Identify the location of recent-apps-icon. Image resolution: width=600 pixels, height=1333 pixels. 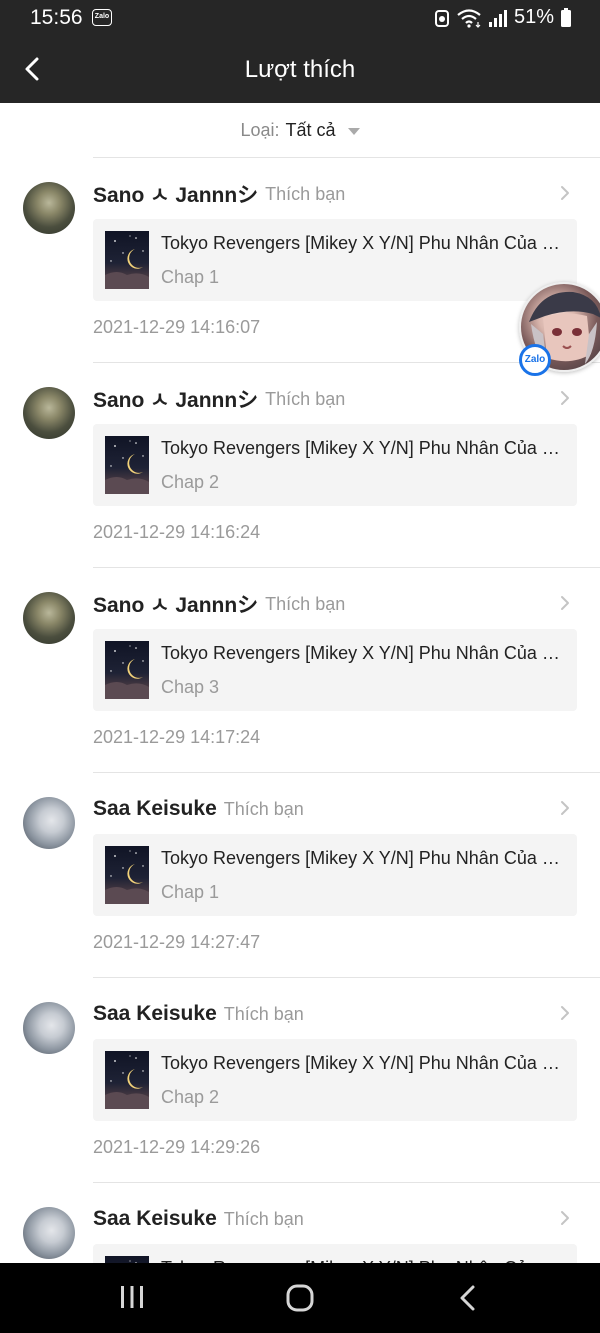
(132, 1297).